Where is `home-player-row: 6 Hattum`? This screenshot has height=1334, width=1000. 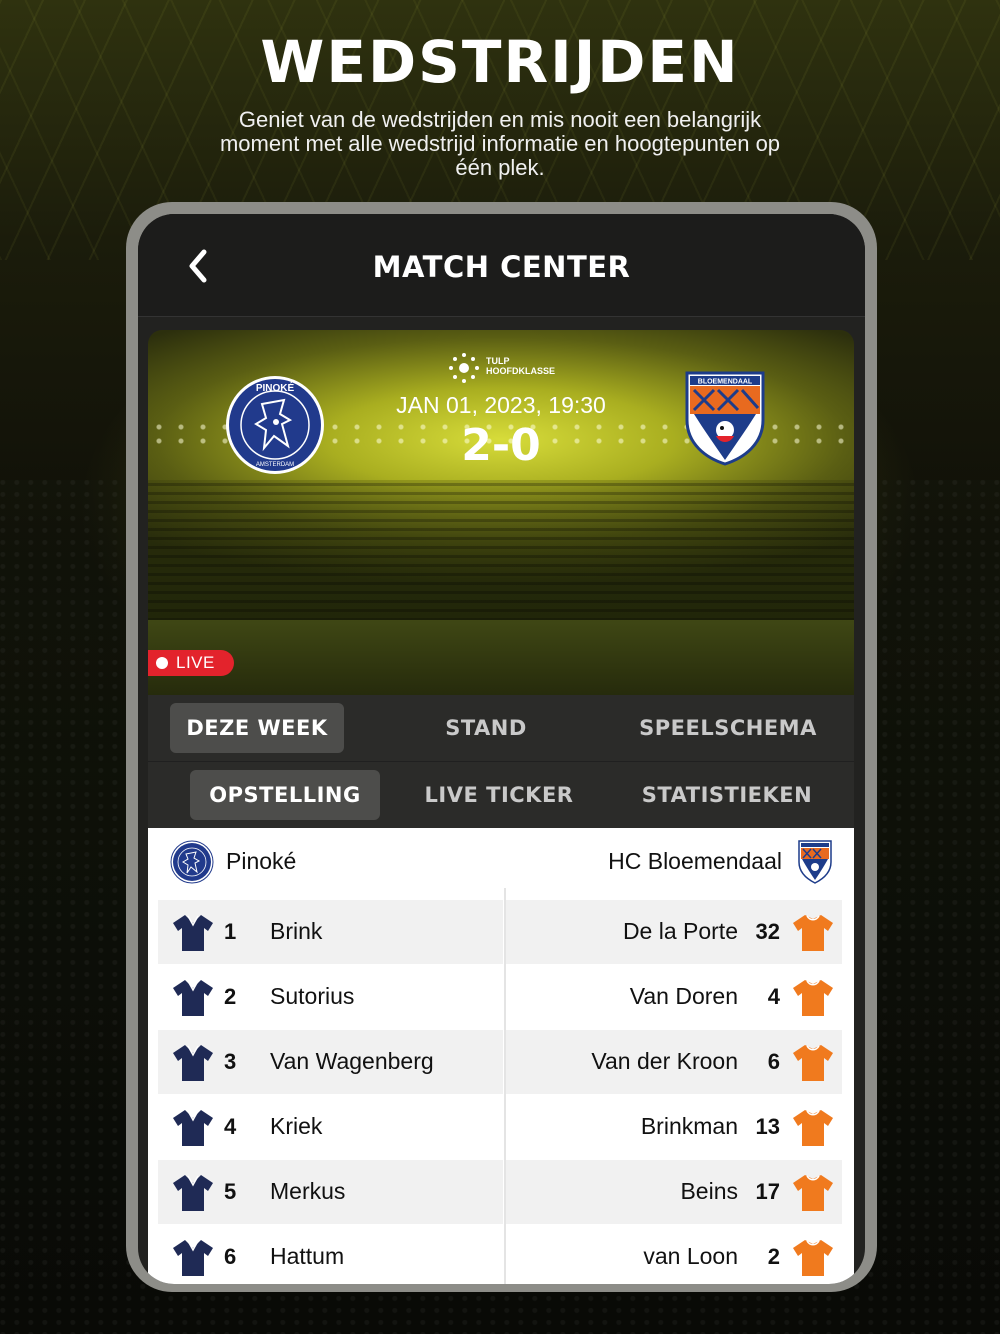 home-player-row: 6 Hattum is located at coordinates (330, 1254).